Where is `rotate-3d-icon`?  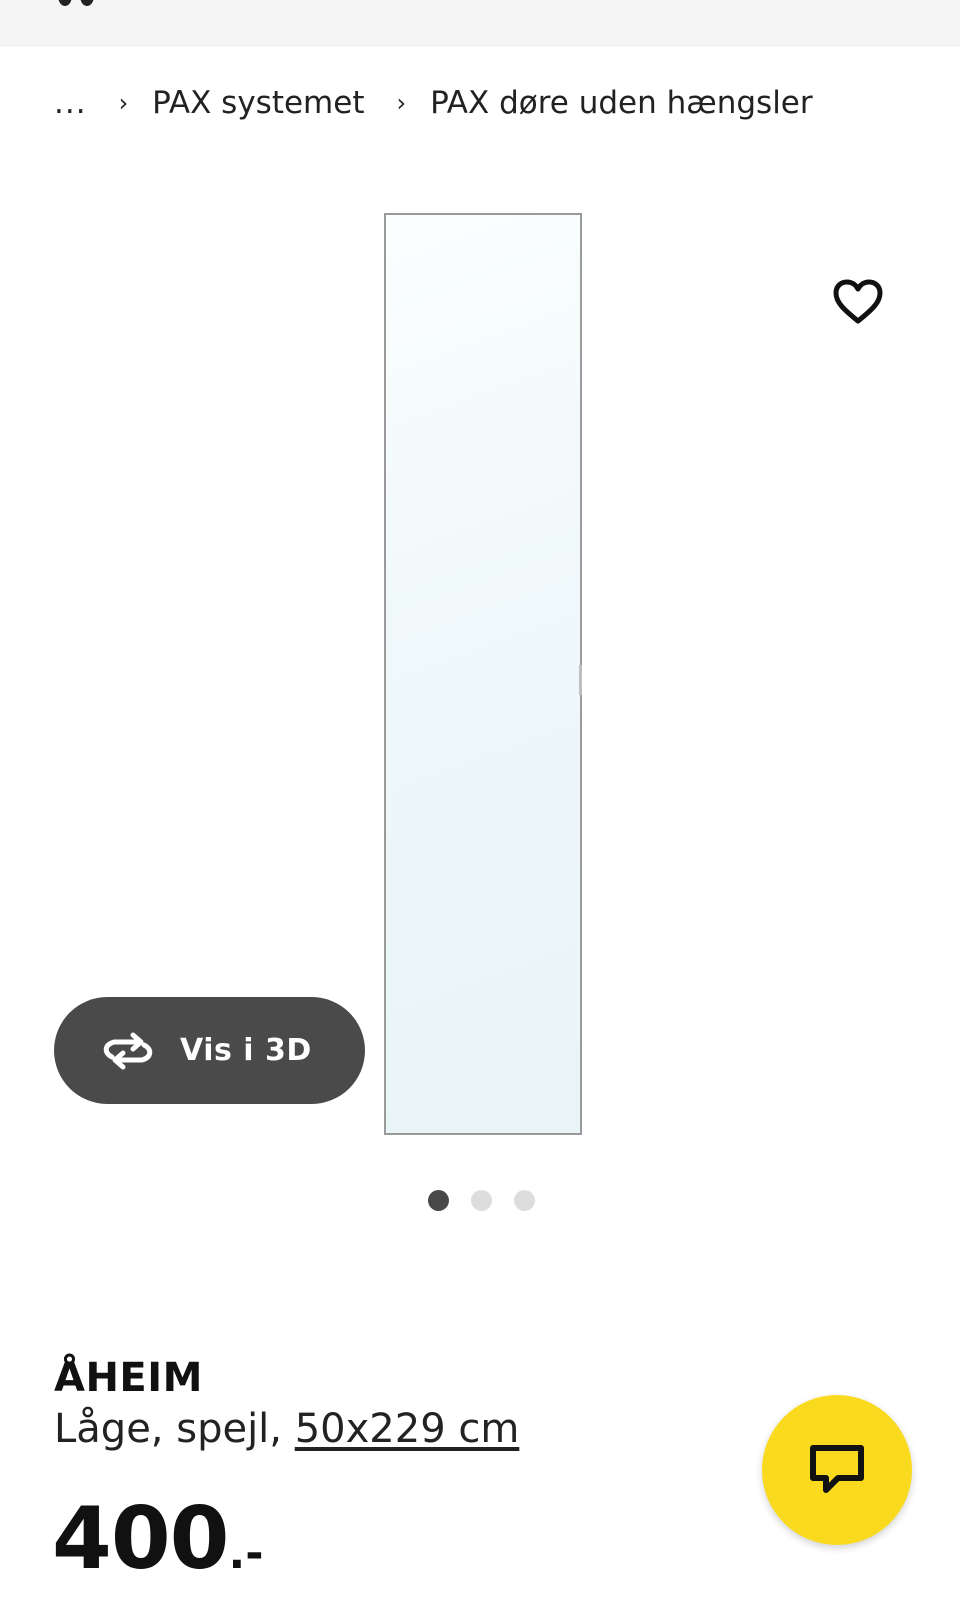
rotate-3d-icon is located at coordinates (128, 1051).